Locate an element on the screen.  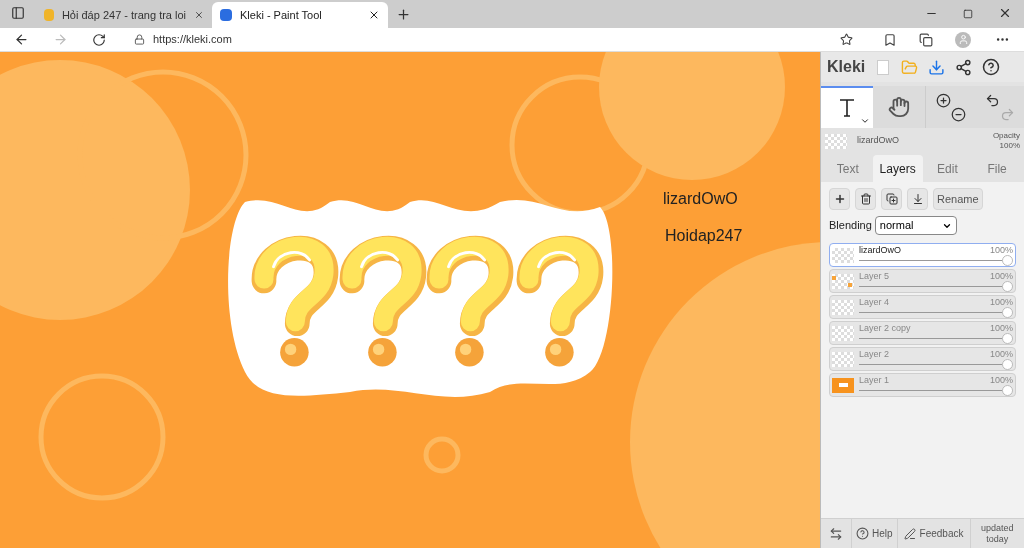
undo-icon is located at coordinates (992, 100).